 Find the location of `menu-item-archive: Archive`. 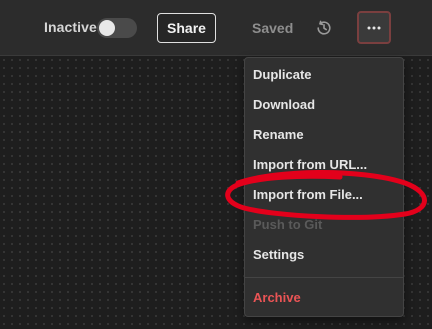

menu-item-archive: Archive is located at coordinates (324, 298).